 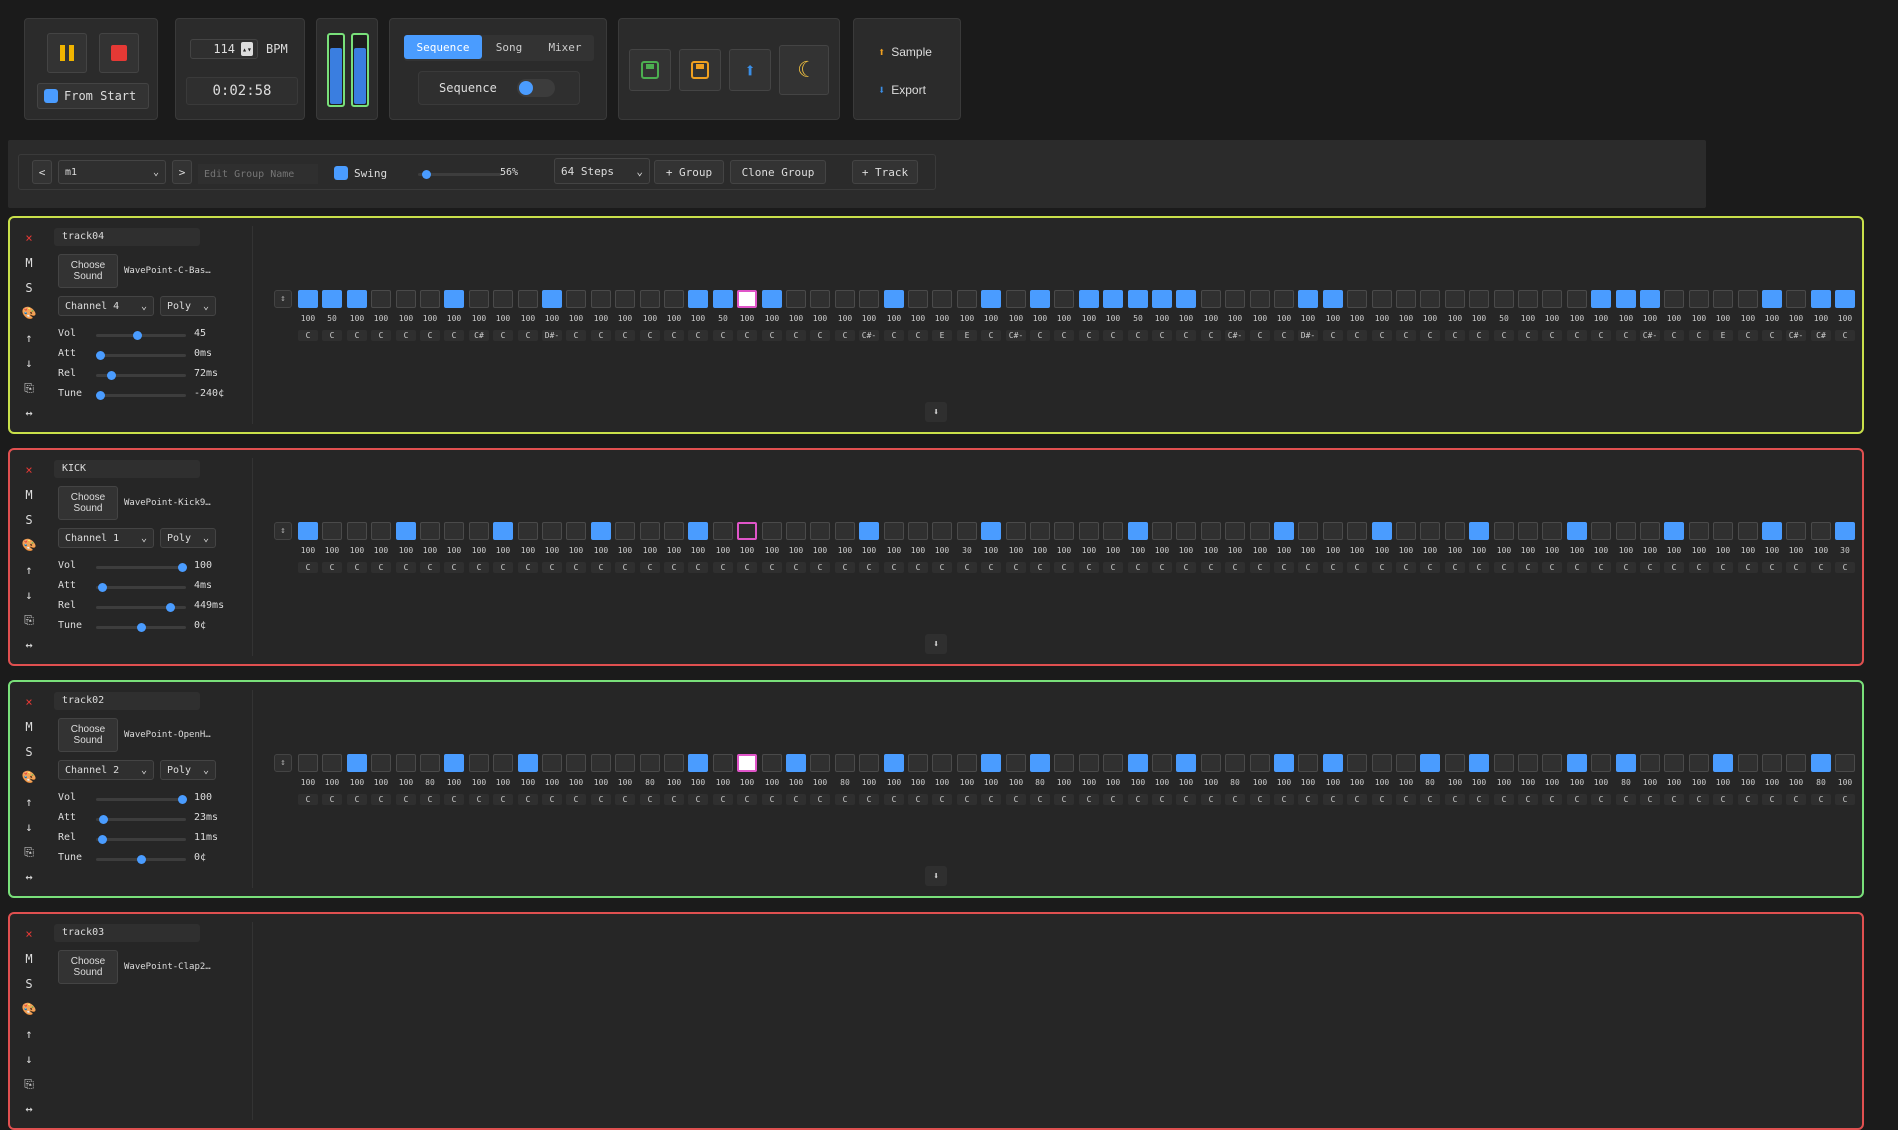 What do you see at coordinates (29, 413) in the screenshot?
I see `expand-icon: ↔` at bounding box center [29, 413].